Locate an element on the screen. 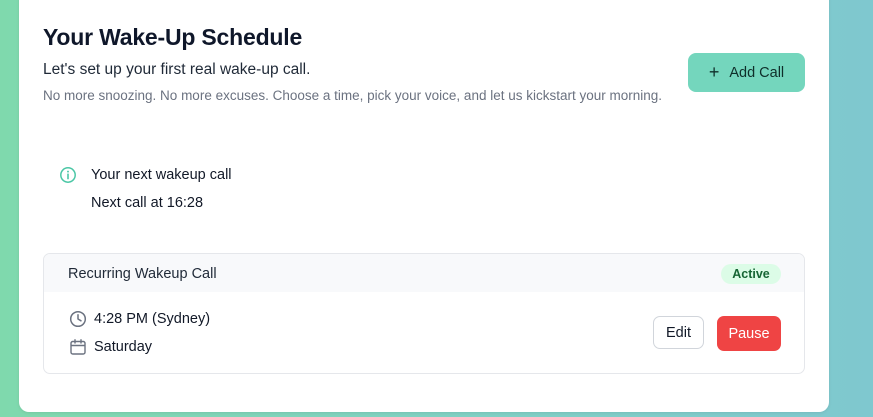 This screenshot has width=873, height=417. status-badge: Active is located at coordinates (751, 274).